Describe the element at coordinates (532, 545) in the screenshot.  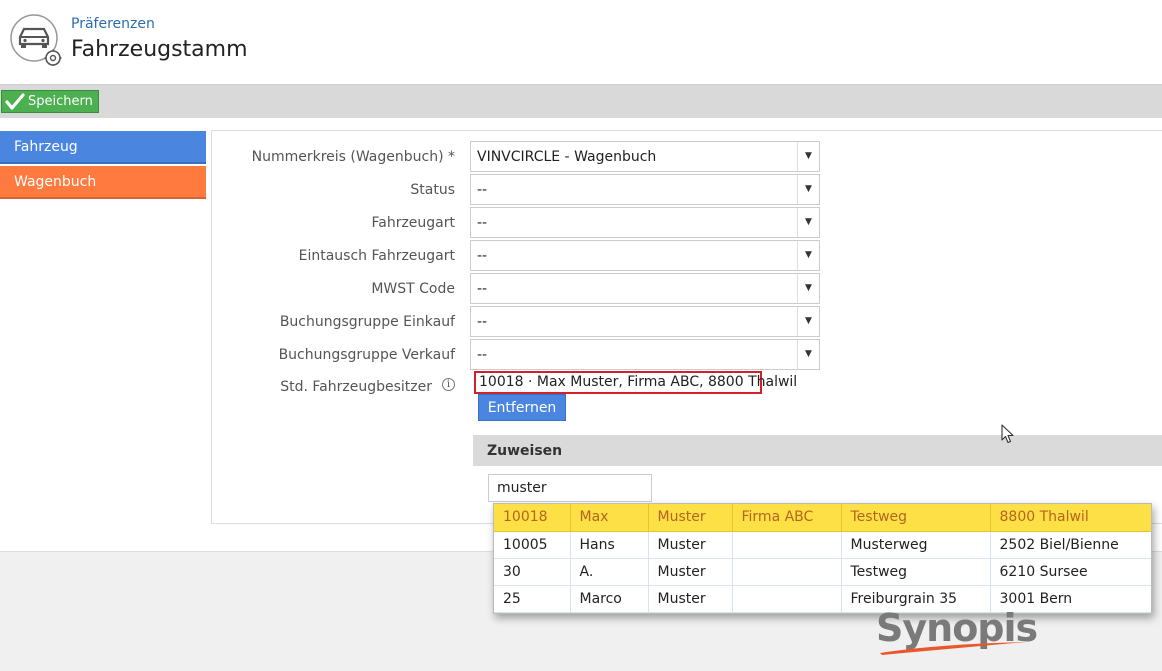
I see `result-nr: 10005` at that location.